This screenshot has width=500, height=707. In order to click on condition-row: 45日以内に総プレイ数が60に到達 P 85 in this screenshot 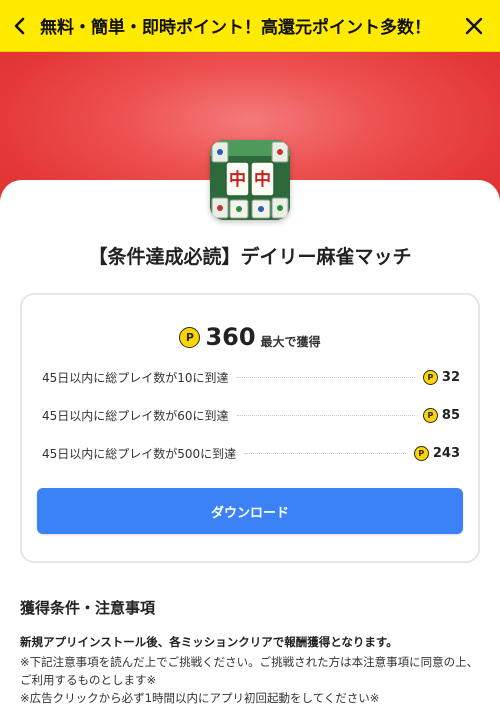, I will do `click(251, 415)`.